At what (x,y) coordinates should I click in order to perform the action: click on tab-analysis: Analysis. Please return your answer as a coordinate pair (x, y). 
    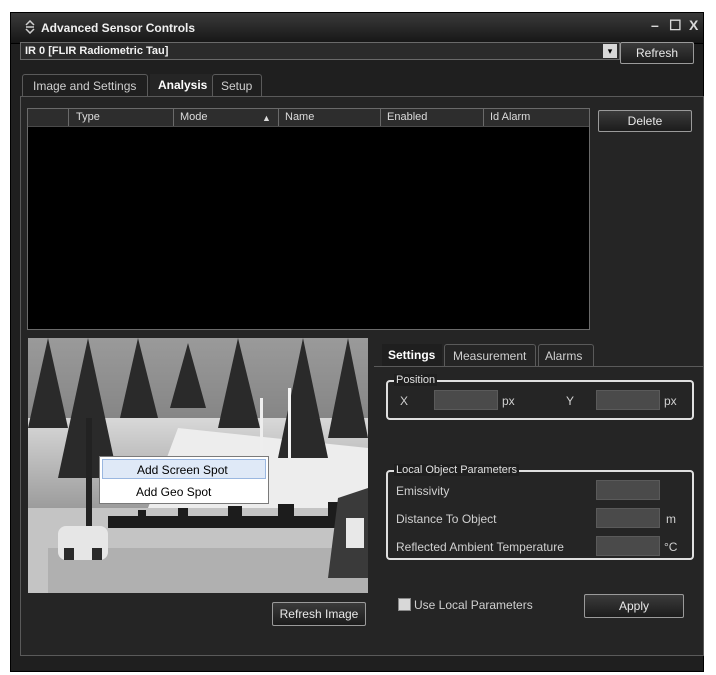
    Looking at the image, I should click on (181, 85).